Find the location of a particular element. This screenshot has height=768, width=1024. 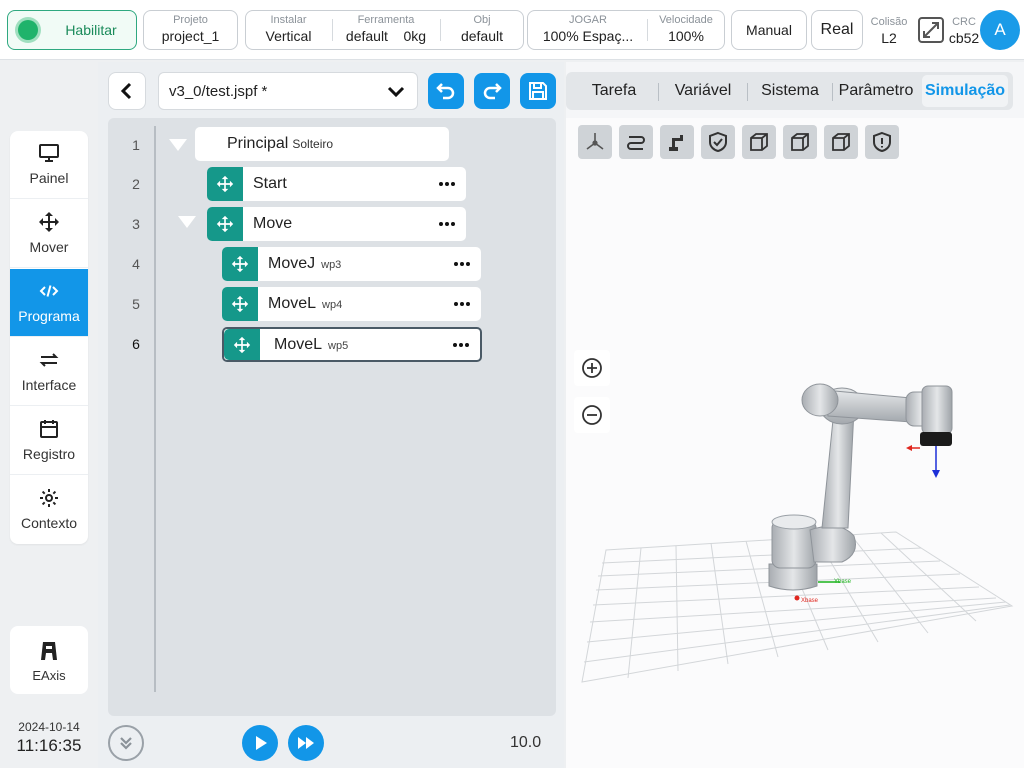

view-safety-button is located at coordinates (718, 142).